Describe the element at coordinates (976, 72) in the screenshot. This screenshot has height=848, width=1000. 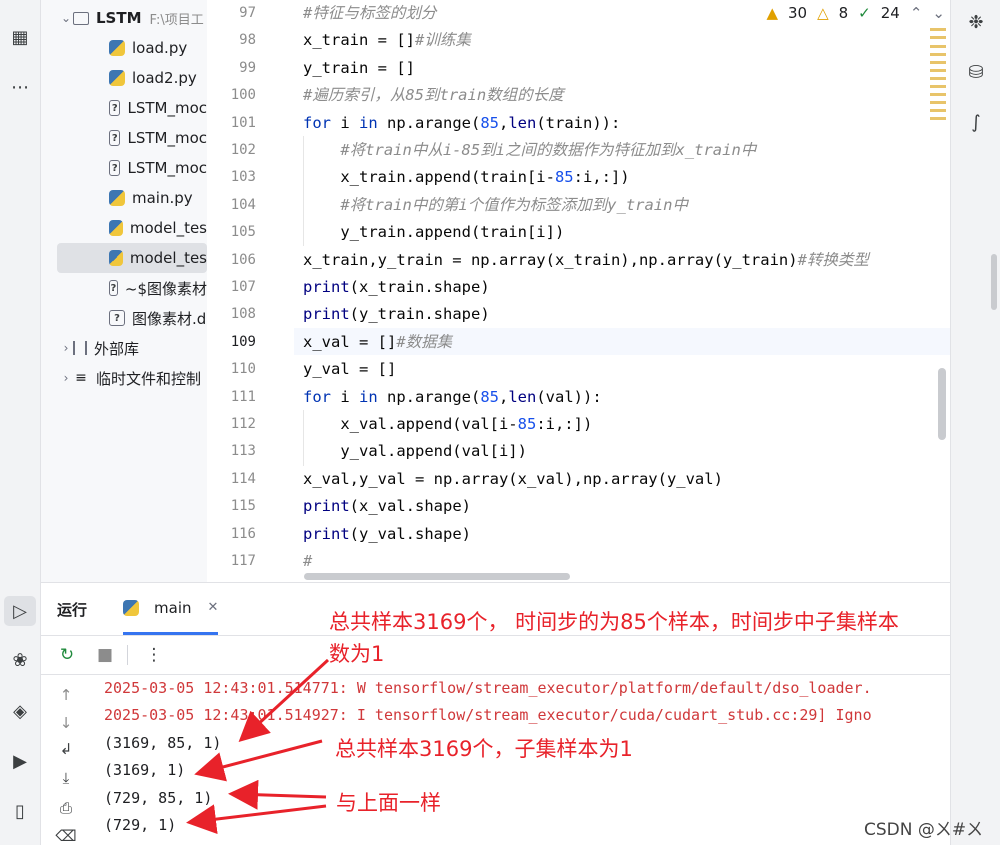
I see `database-icon: ⛁` at that location.